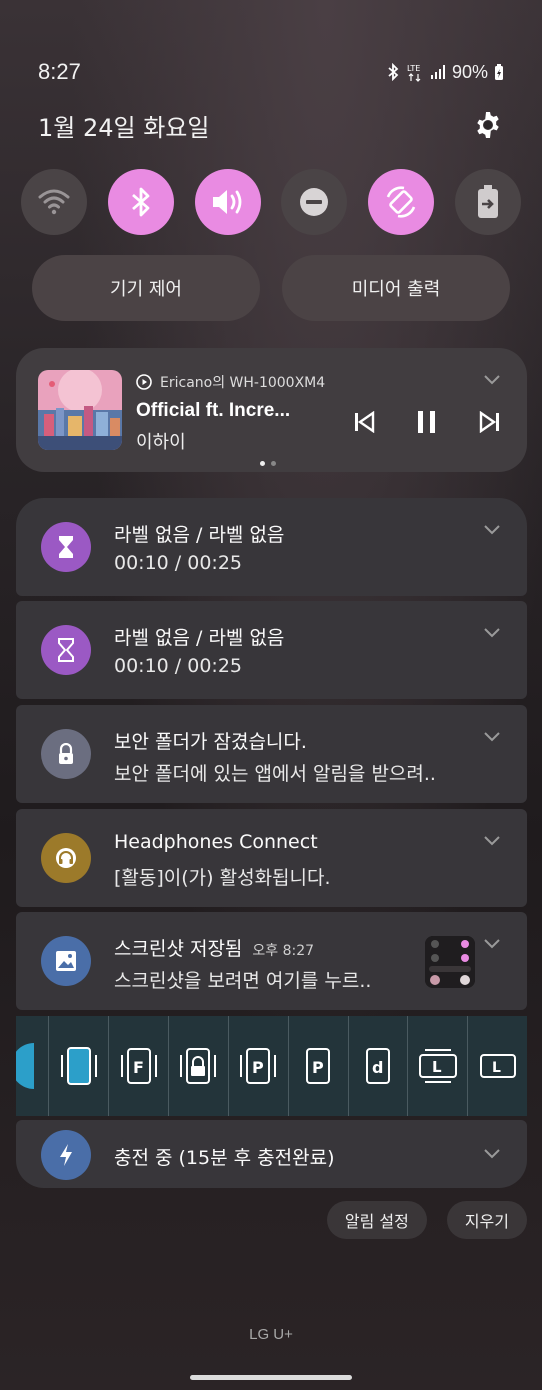 Image resolution: width=542 pixels, height=1390 pixels. I want to click on dnd-toggle, so click(314, 202).